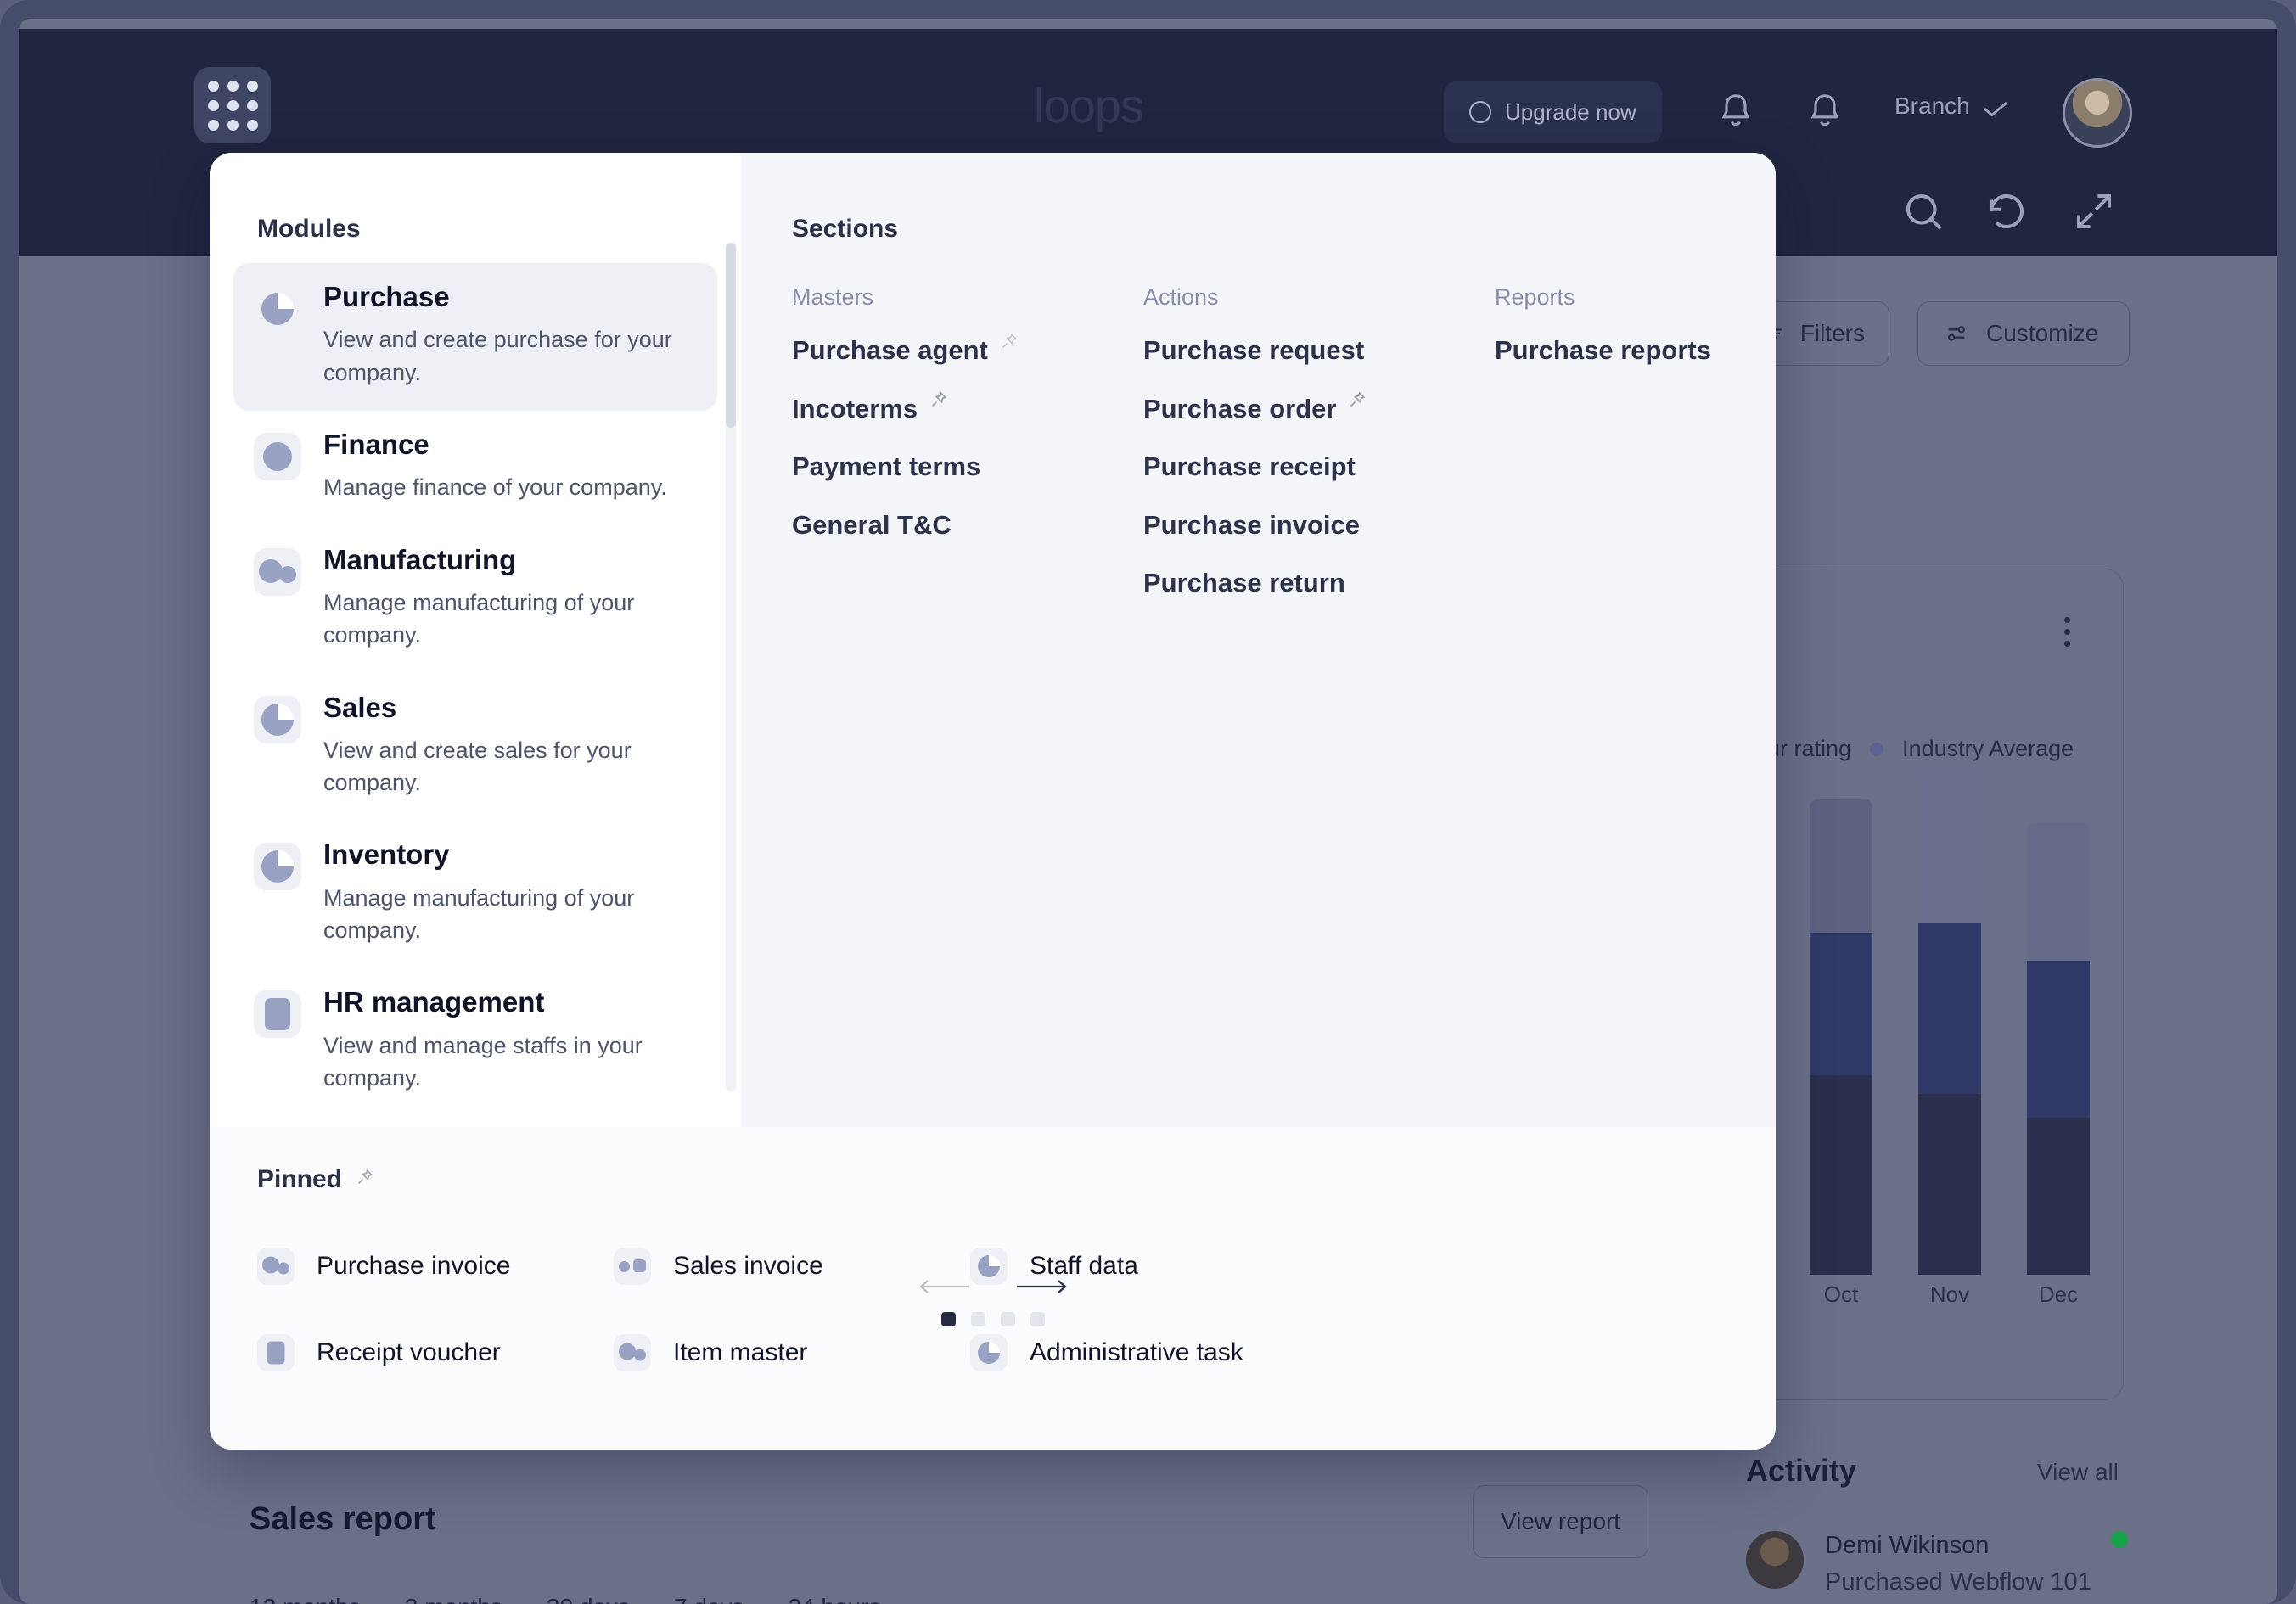 This screenshot has height=1604, width=2296. Describe the element at coordinates (855, 408) in the screenshot. I see `section-item-label: Incoterms` at that location.